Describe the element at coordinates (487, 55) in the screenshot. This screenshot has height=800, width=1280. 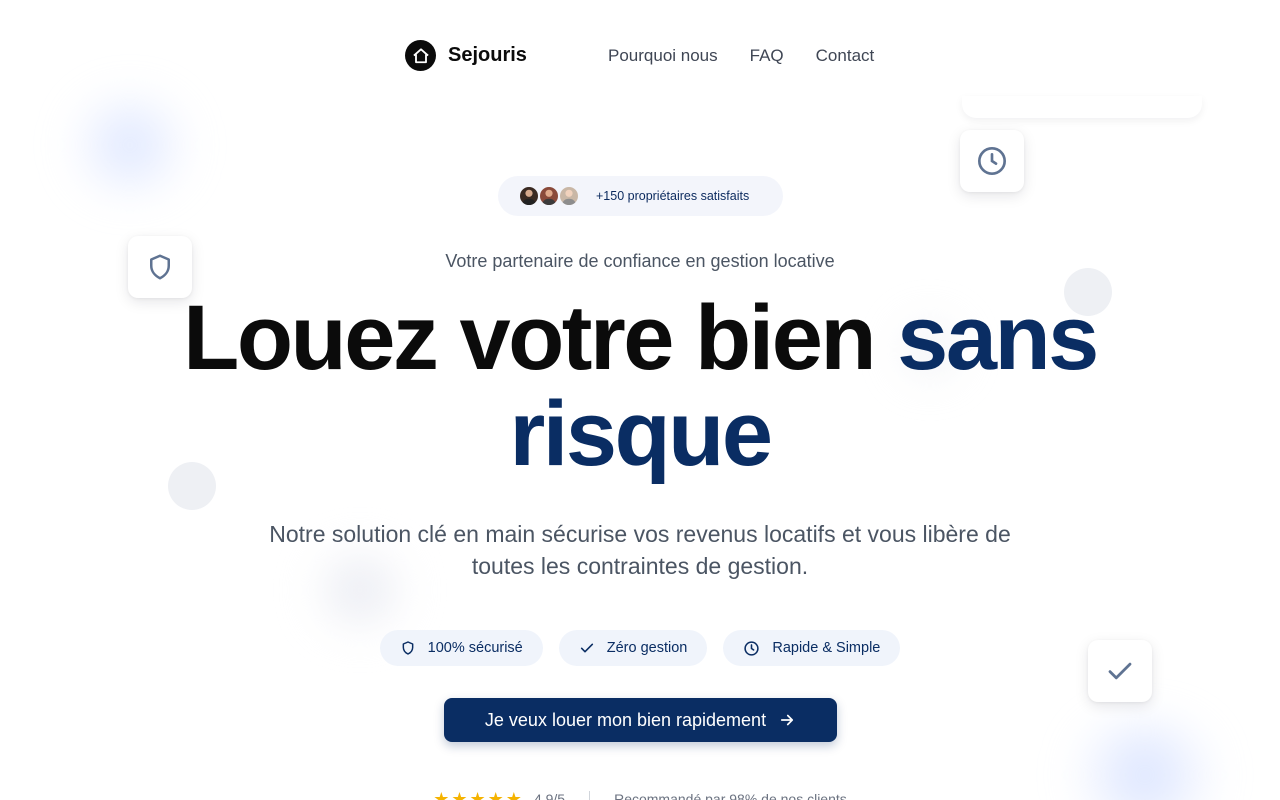
I see `brand-name: Sejouris` at that location.